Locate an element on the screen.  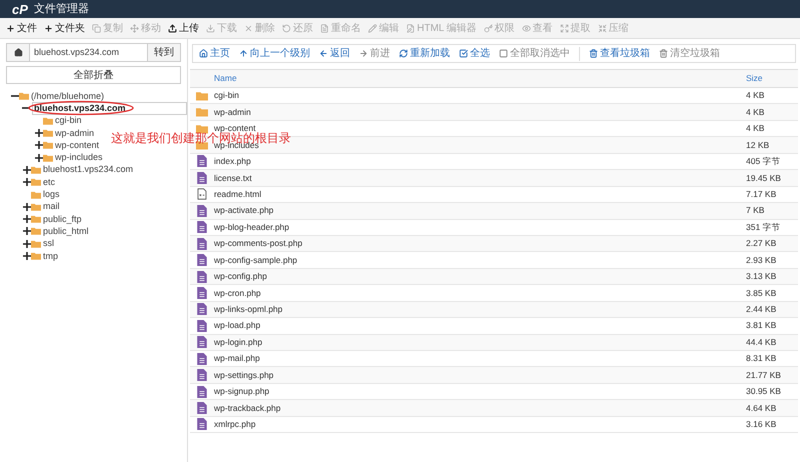
file-name: index.php is located at coordinates (233, 161).